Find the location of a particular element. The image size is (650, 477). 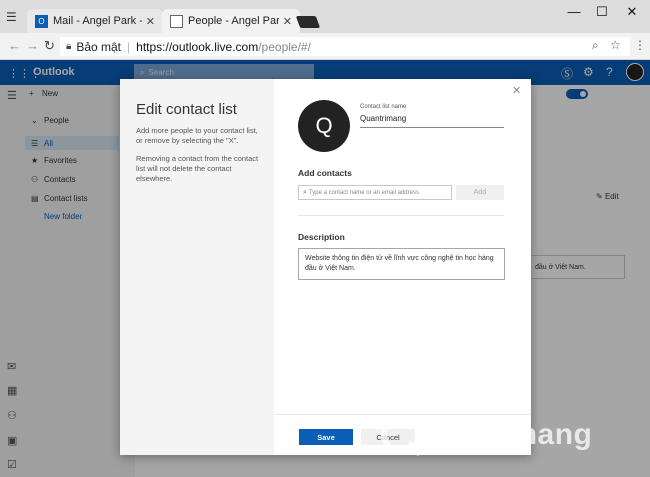

tab-title: People - Angel Park - Ou is located at coordinates (233, 21).